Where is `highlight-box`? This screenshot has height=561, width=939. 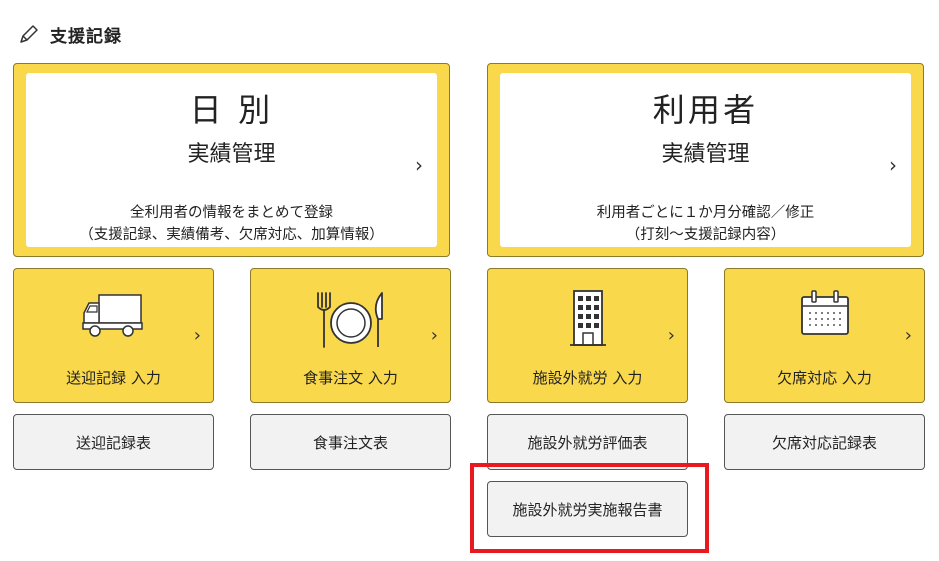
highlight-box is located at coordinates (589, 508).